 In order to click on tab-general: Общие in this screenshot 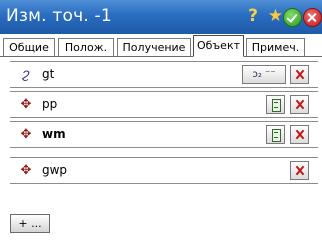, I will do `click(29, 47)`.